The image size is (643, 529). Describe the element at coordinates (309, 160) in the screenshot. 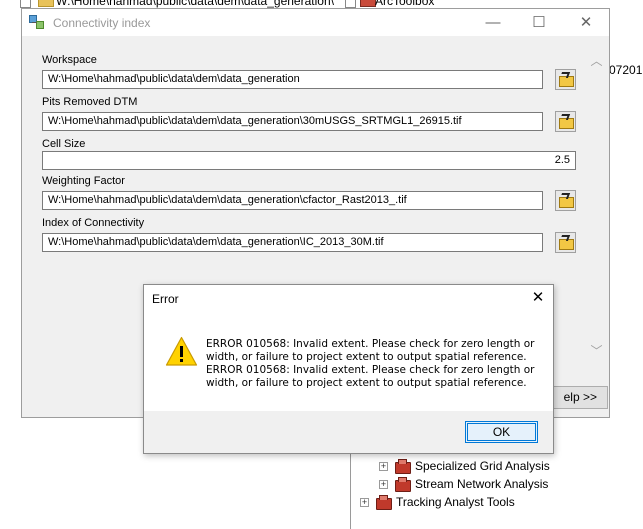

I see `cell-size-input: 2.5` at that location.